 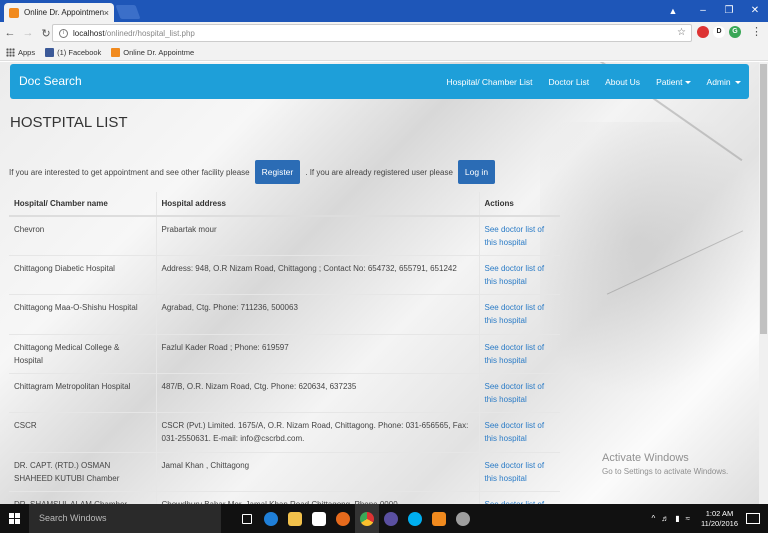 I want to click on system-tray: ^ ♬ ▮ ≈ 1:02 AM 11/20/2016, so click(x=708, y=518).